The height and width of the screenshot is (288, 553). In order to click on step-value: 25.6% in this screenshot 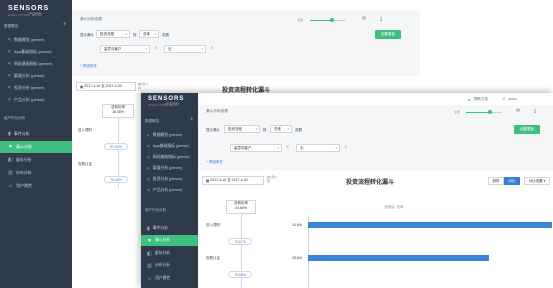, I will do `click(297, 258)`.